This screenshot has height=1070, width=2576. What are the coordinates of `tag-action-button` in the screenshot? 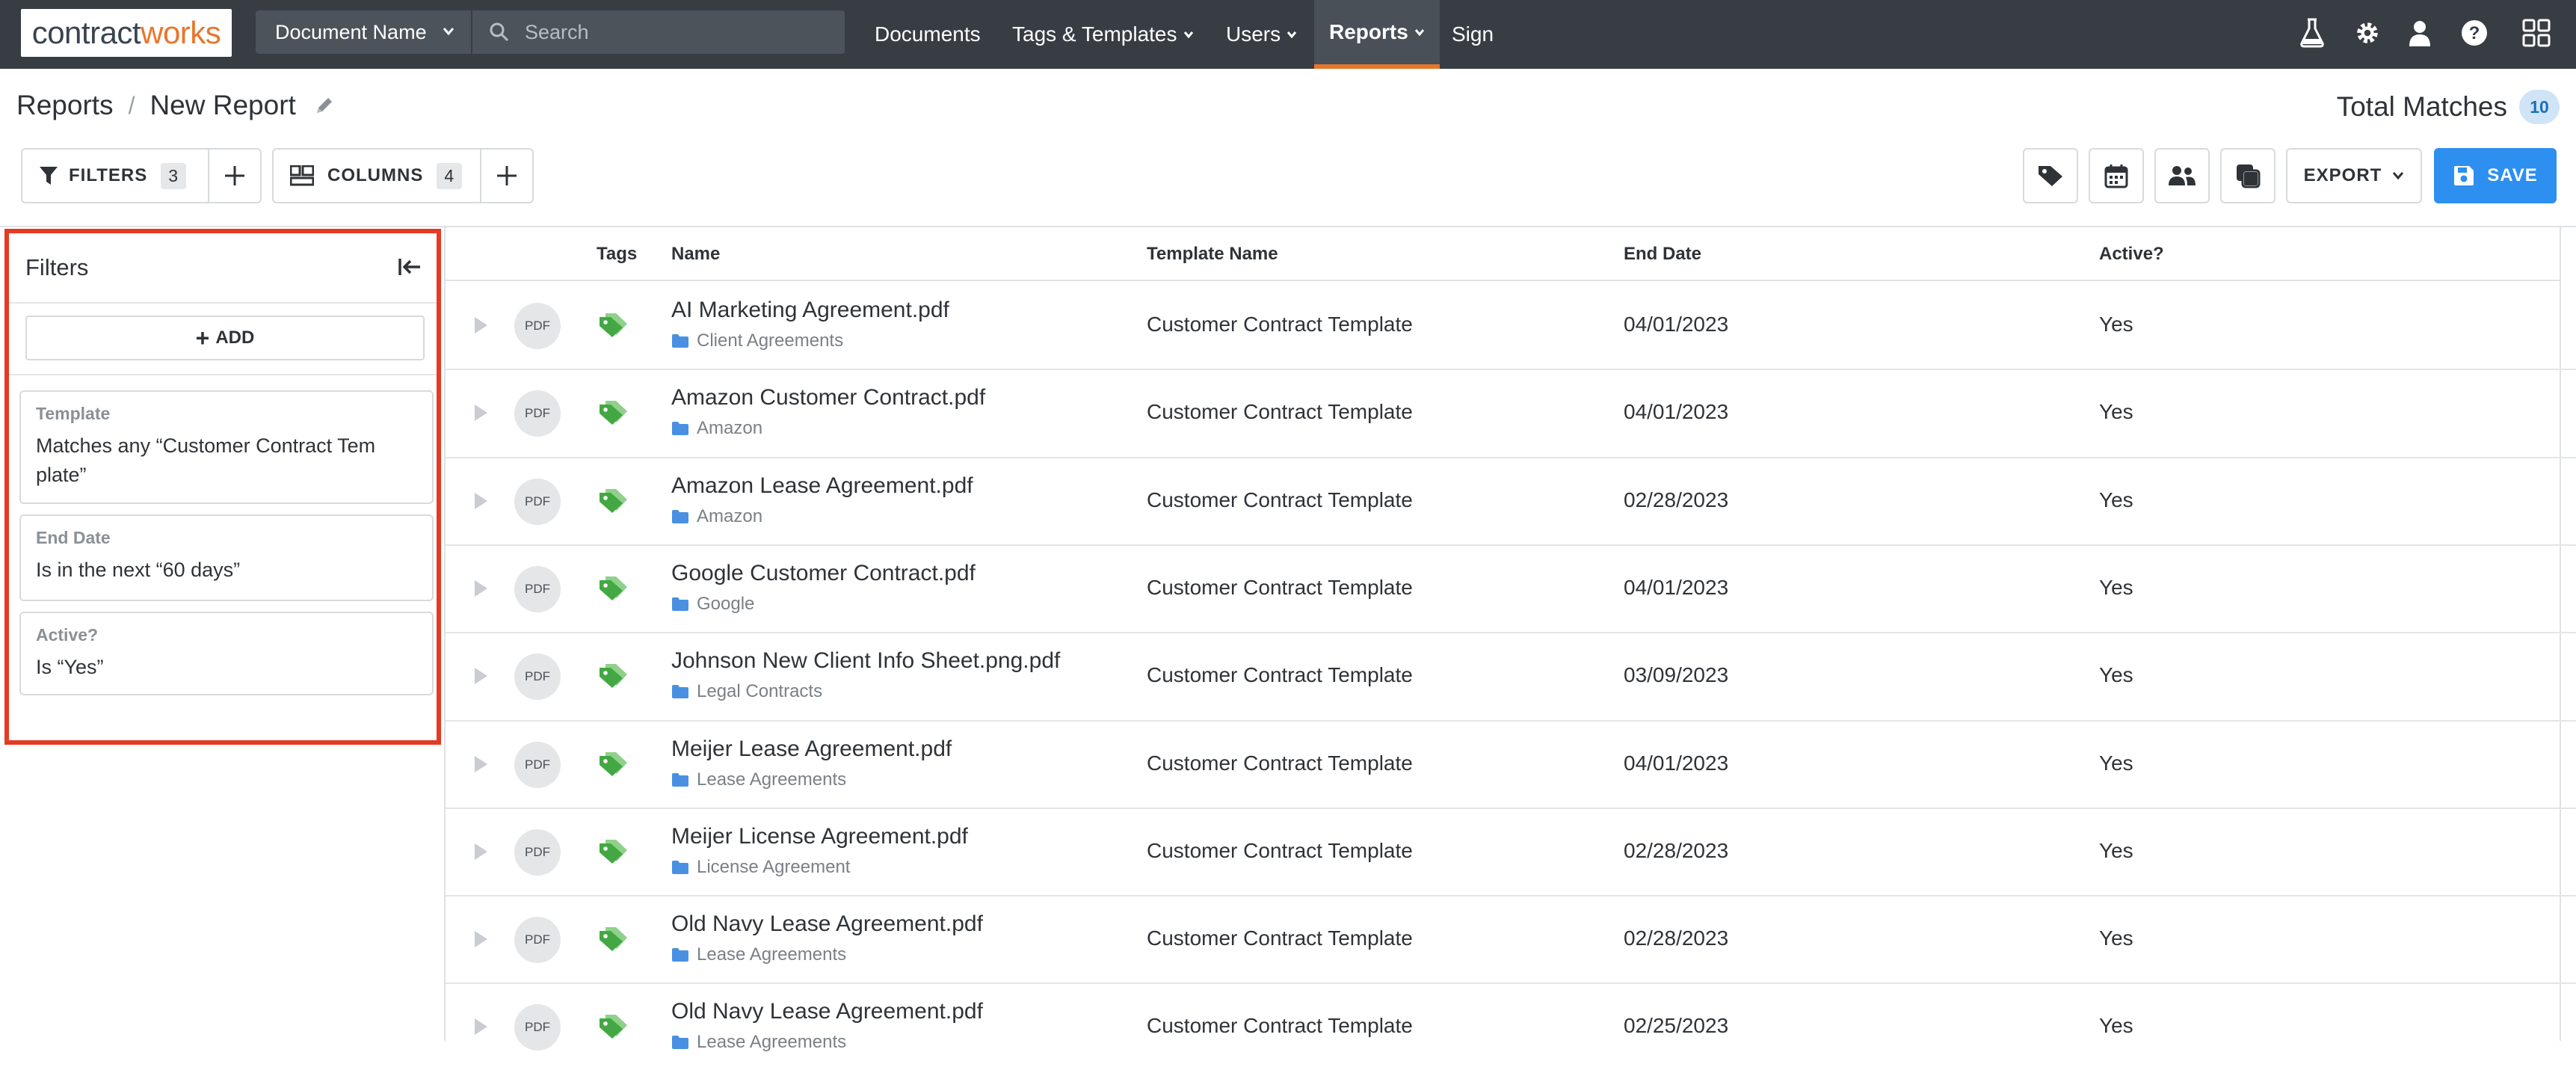 It's located at (2050, 175).